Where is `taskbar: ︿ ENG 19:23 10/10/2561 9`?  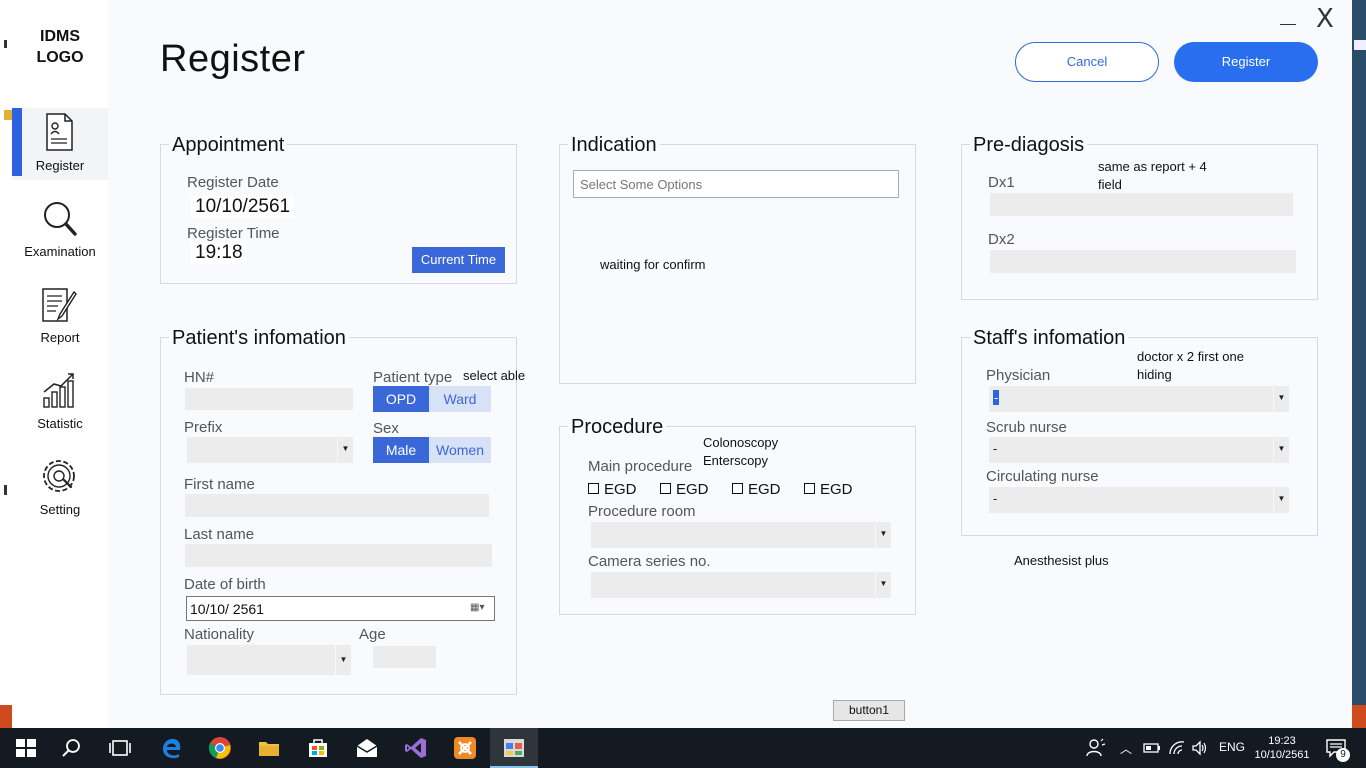 taskbar: ︿ ENG 19:23 10/10/2561 9 is located at coordinates (683, 748).